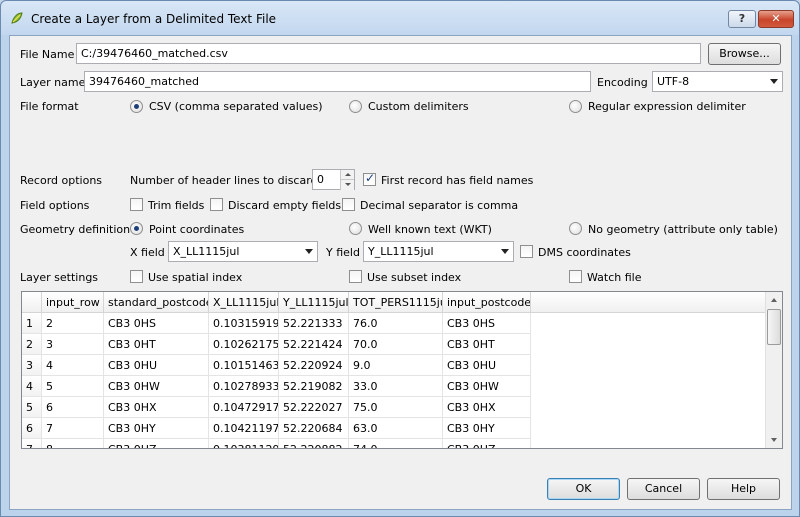 Image resolution: width=800 pixels, height=517 pixels. I want to click on csv-radio-label: CSV (comma separated values), so click(236, 106).